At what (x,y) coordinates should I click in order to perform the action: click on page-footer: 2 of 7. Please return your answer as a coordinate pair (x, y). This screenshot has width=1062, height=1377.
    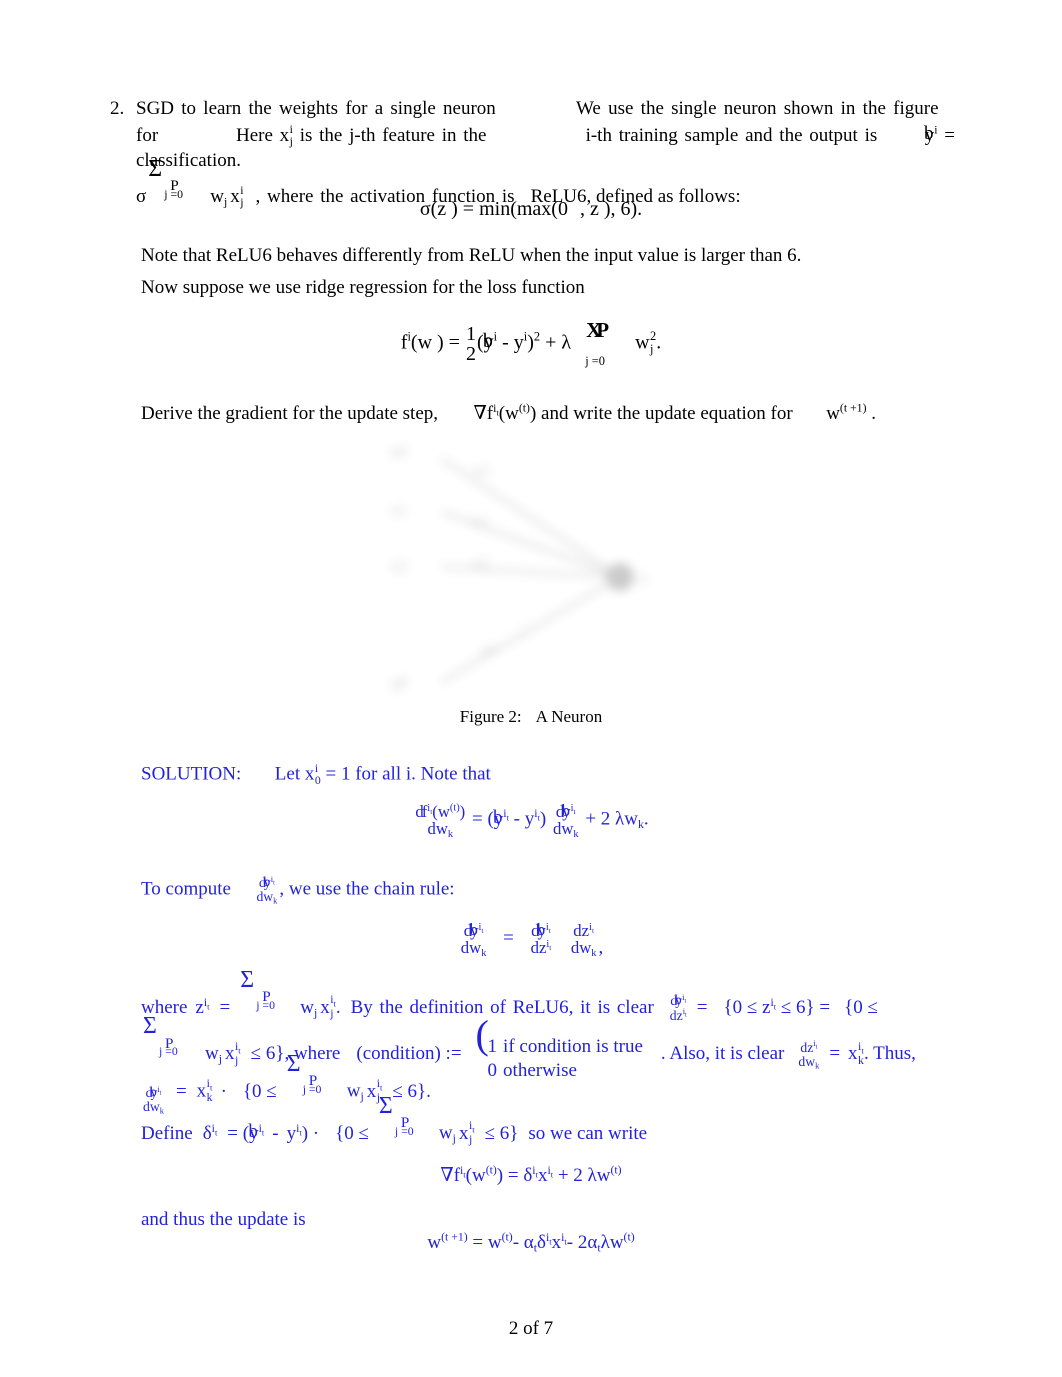
    Looking at the image, I should click on (531, 1328).